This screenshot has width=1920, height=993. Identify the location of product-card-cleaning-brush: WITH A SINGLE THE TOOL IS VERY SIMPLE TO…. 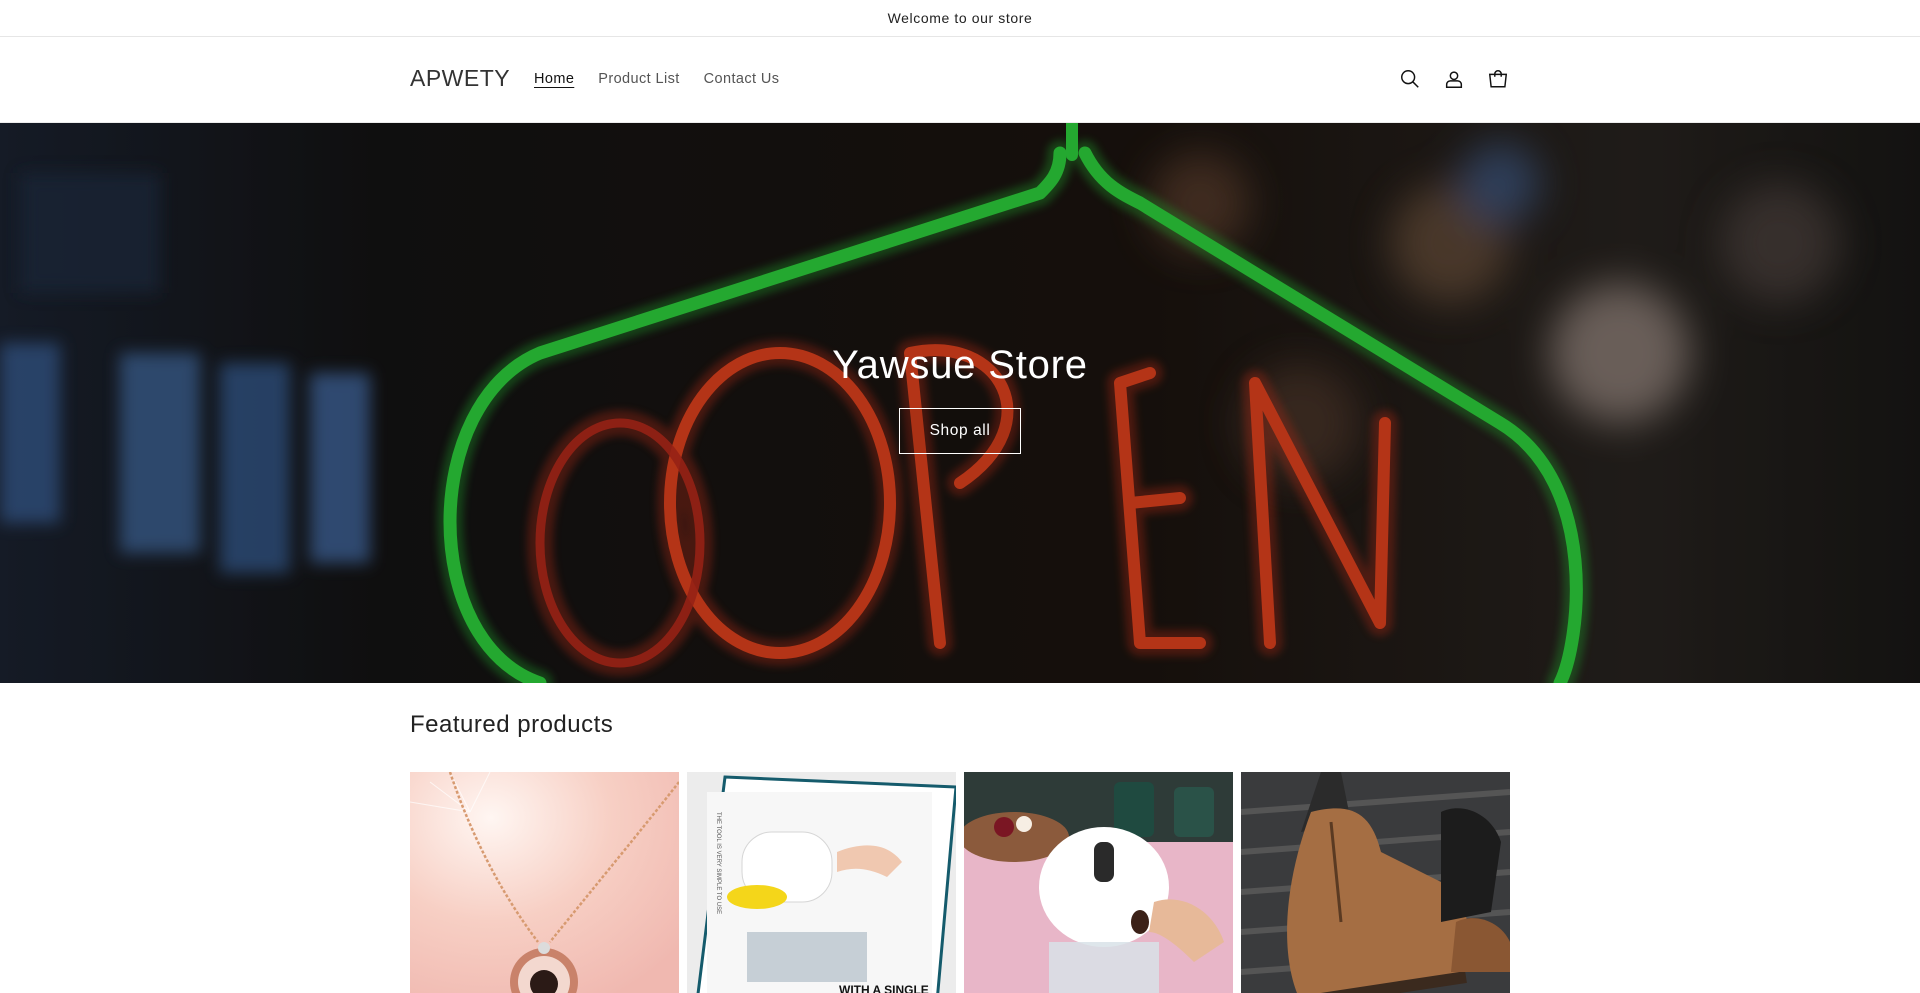
(821, 882).